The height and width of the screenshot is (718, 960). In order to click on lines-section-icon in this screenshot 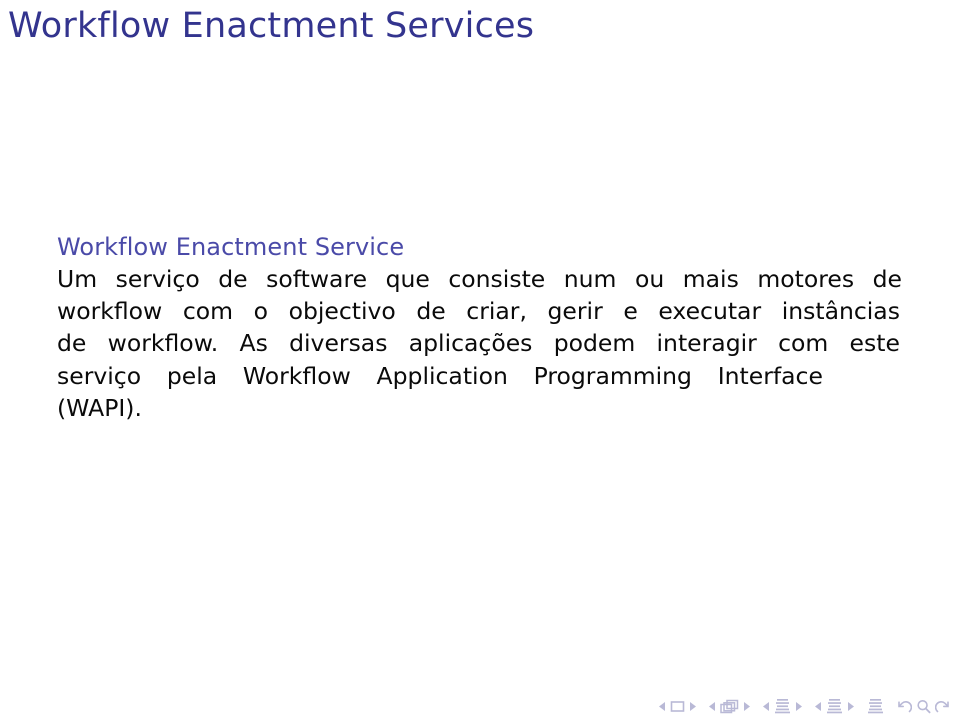, I will do `click(834, 706)`.